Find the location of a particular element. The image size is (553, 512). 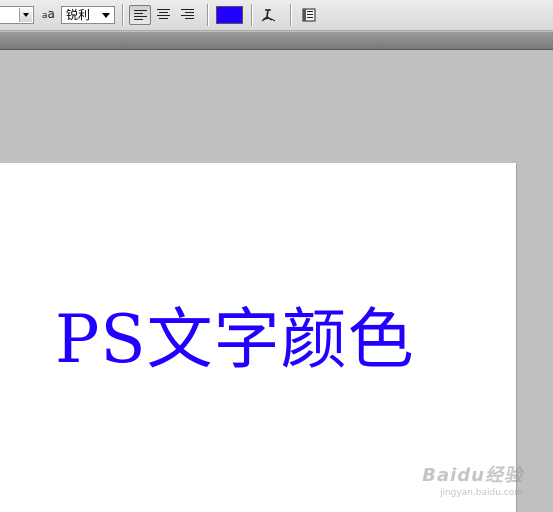

align-right-button is located at coordinates (188, 15).